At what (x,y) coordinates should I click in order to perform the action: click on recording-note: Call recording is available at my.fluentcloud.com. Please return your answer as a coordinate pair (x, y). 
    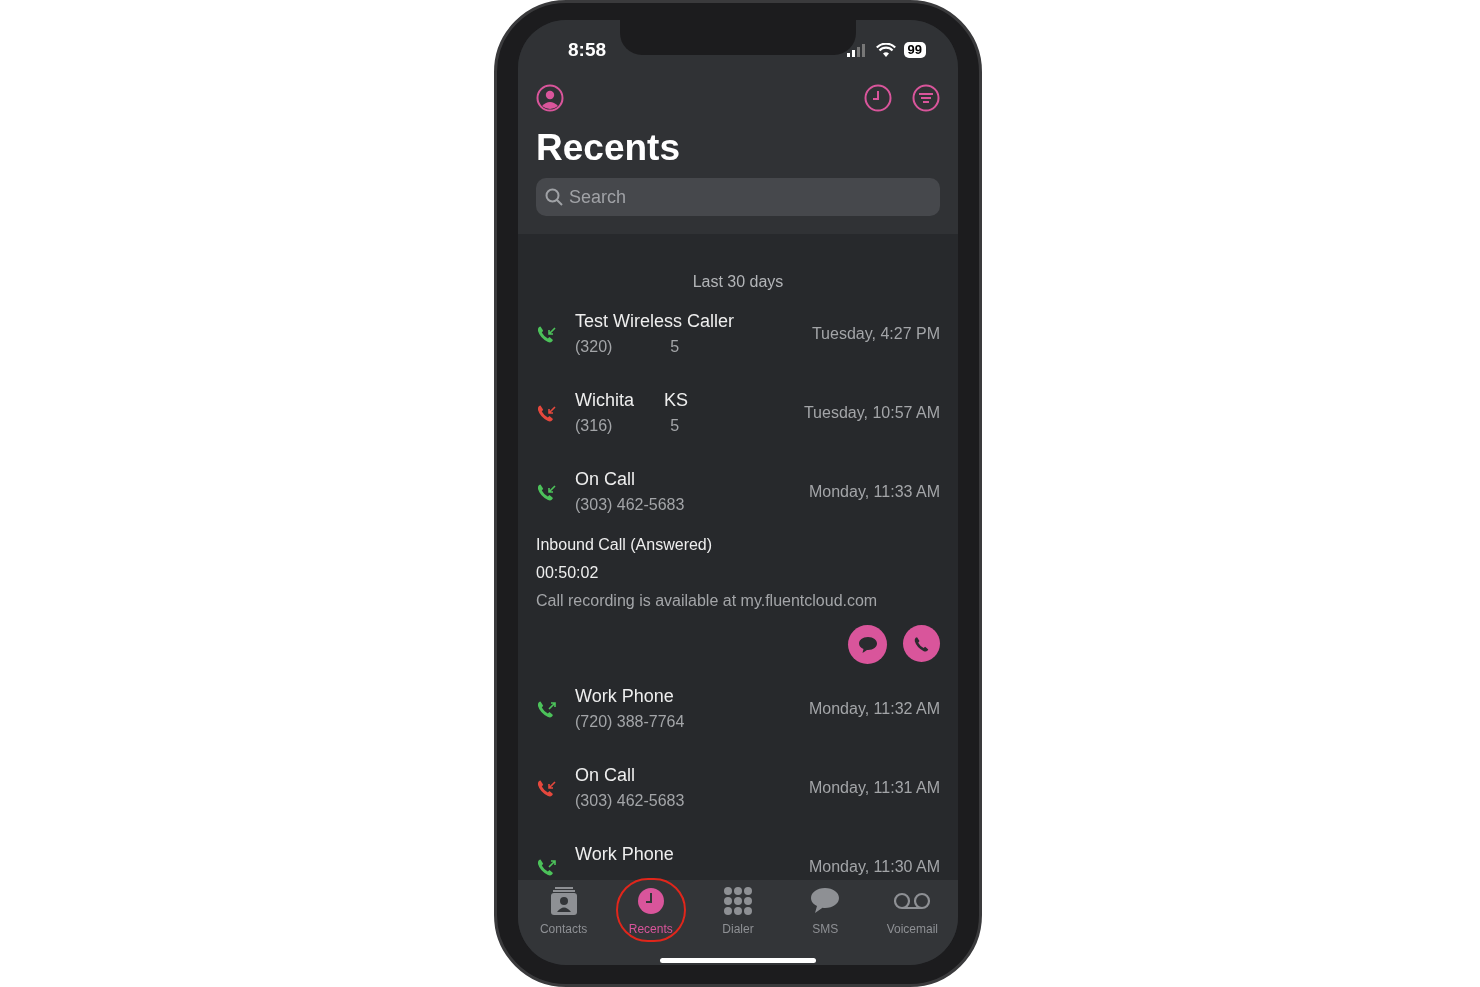
    Looking at the image, I should click on (707, 601).